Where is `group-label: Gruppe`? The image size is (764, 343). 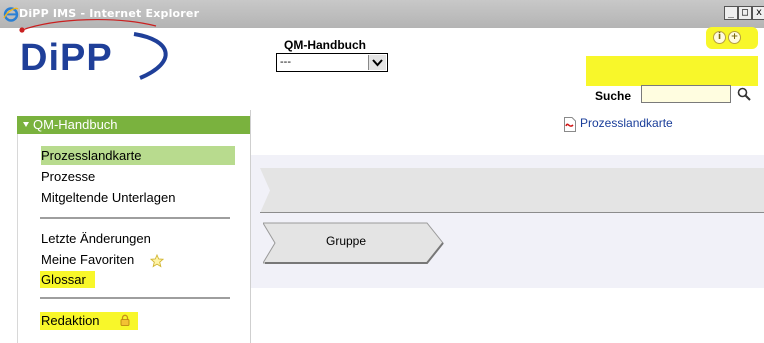
group-label: Gruppe is located at coordinates (346, 241).